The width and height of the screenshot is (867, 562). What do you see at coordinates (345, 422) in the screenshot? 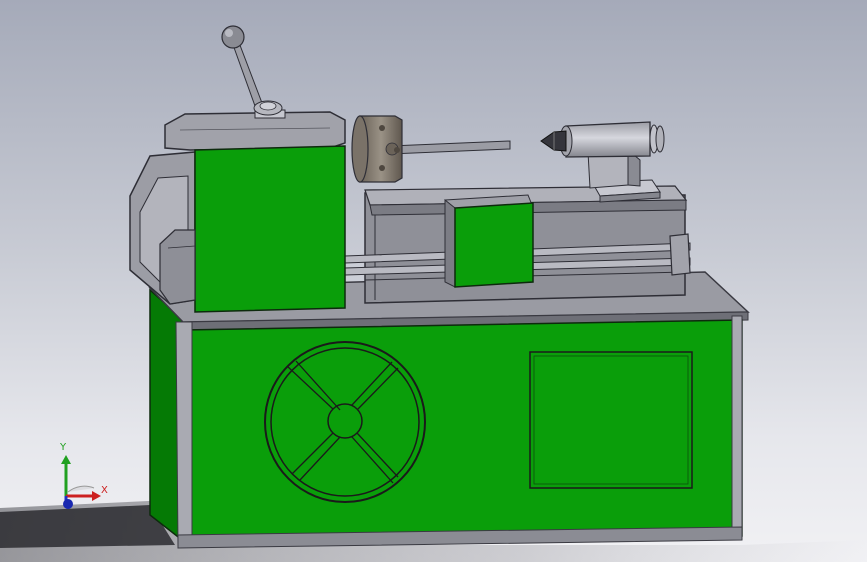
I see `handwheel` at bounding box center [345, 422].